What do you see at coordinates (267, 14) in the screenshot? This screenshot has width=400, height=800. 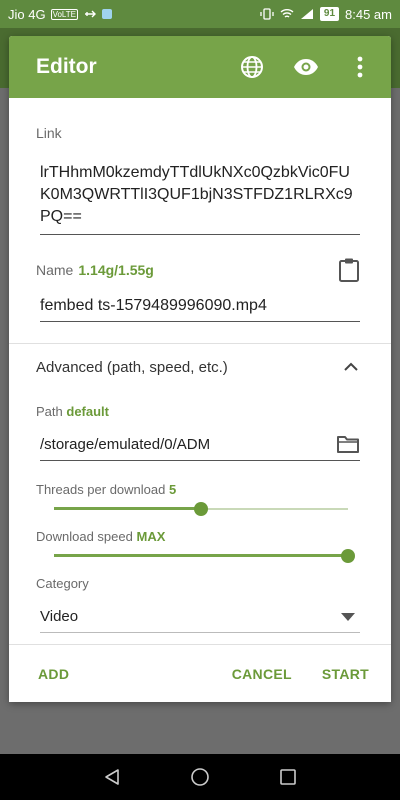 I see `vibrate-icon` at bounding box center [267, 14].